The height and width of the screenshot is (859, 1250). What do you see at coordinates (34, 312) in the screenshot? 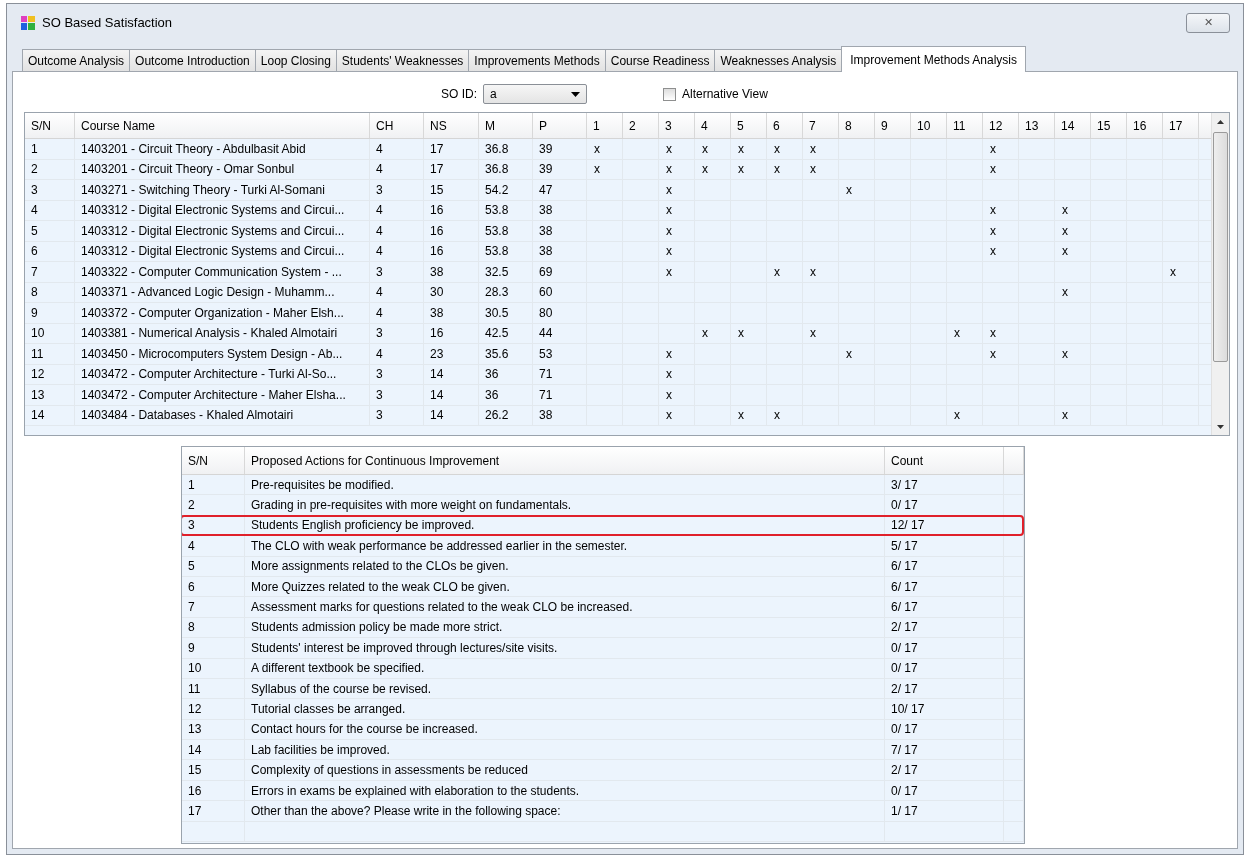
I see `table-cell: 9` at bounding box center [34, 312].